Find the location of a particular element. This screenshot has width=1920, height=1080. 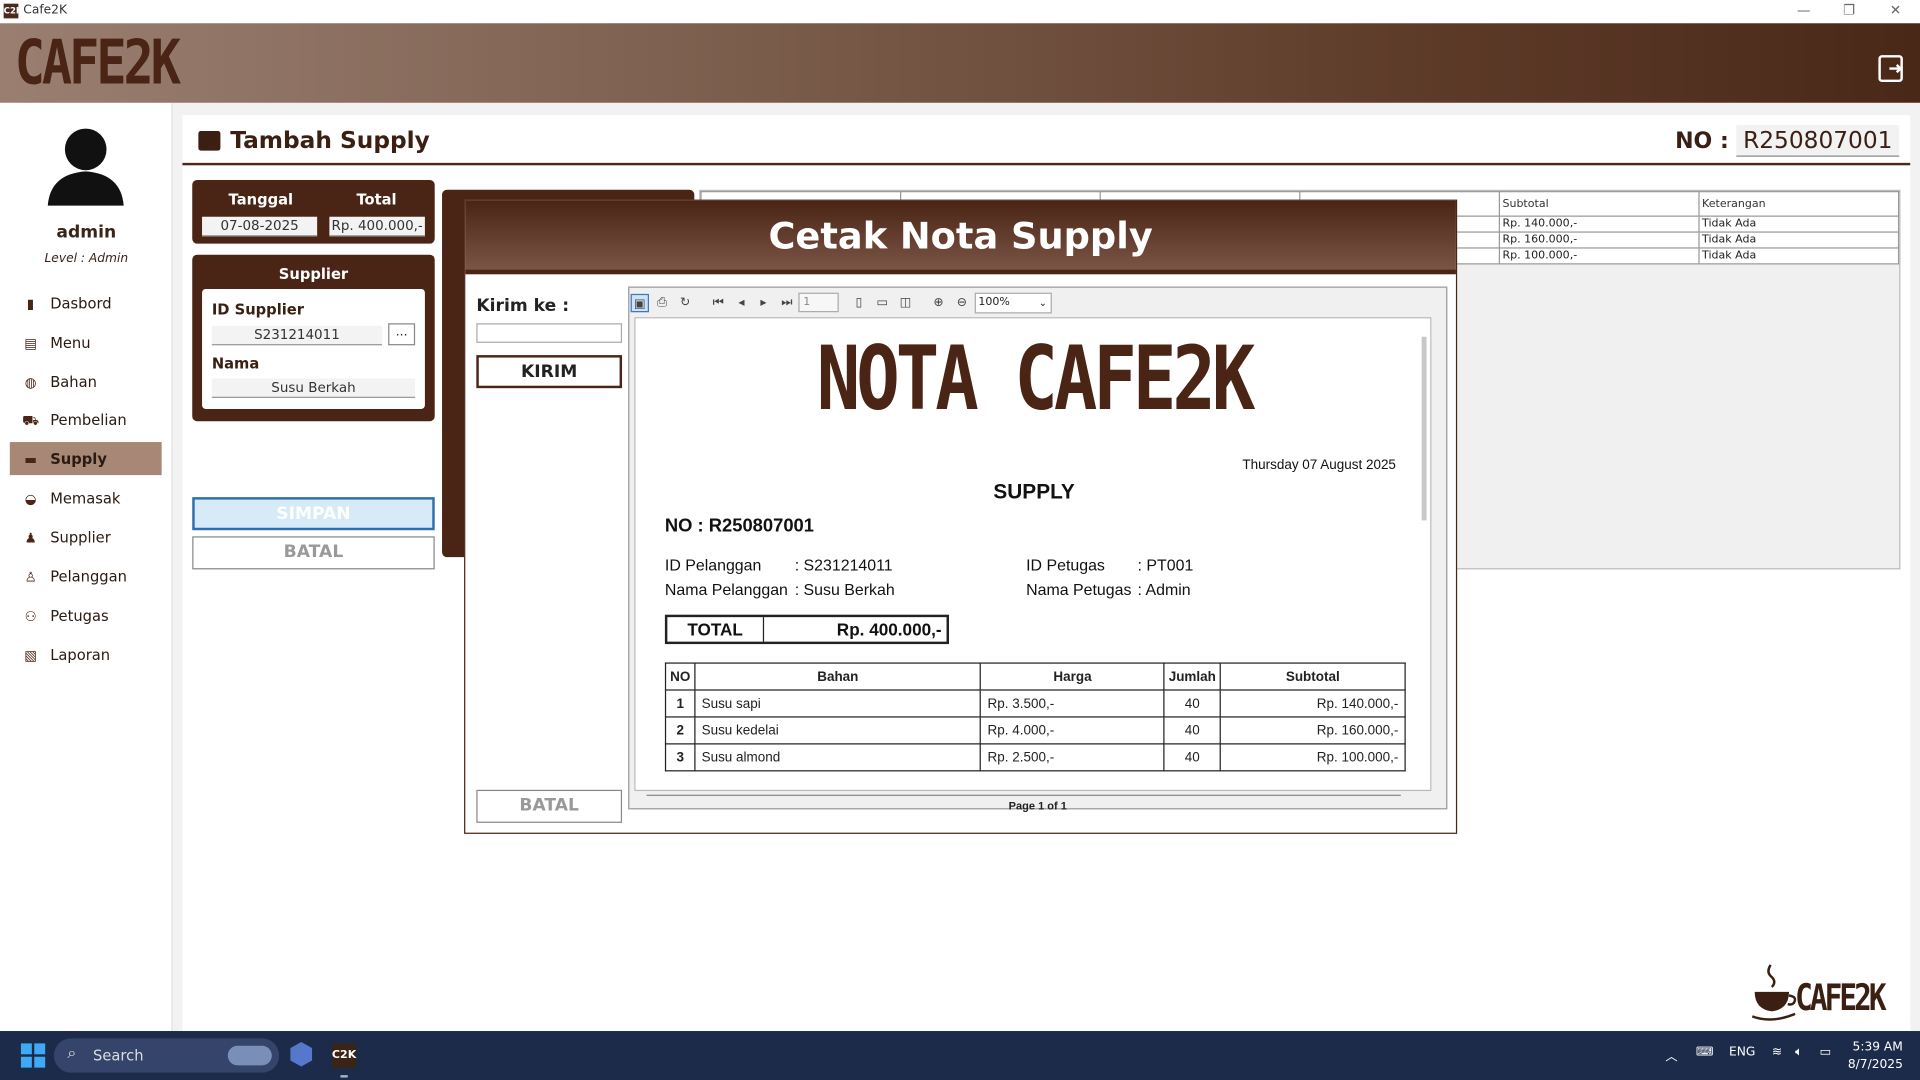

coffee-cup-icon is located at coordinates (1774, 992).